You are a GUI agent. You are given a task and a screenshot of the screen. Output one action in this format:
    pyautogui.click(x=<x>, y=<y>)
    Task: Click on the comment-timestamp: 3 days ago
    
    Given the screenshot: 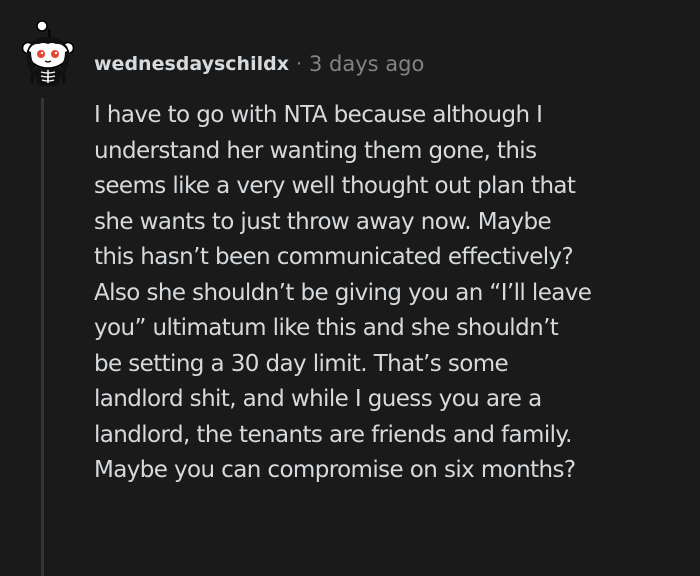 What is the action you would take?
    pyautogui.click(x=366, y=64)
    